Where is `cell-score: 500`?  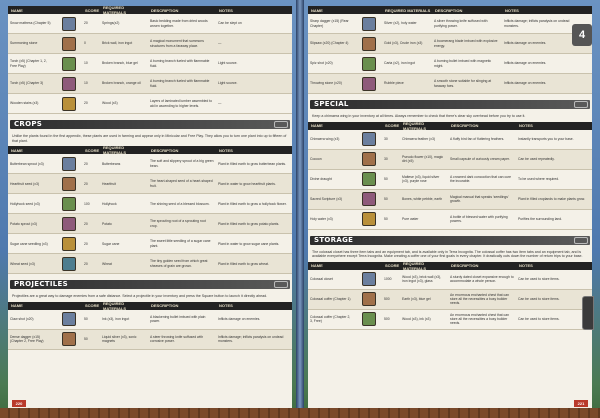 cell-score: 500 is located at coordinates (387, 299).